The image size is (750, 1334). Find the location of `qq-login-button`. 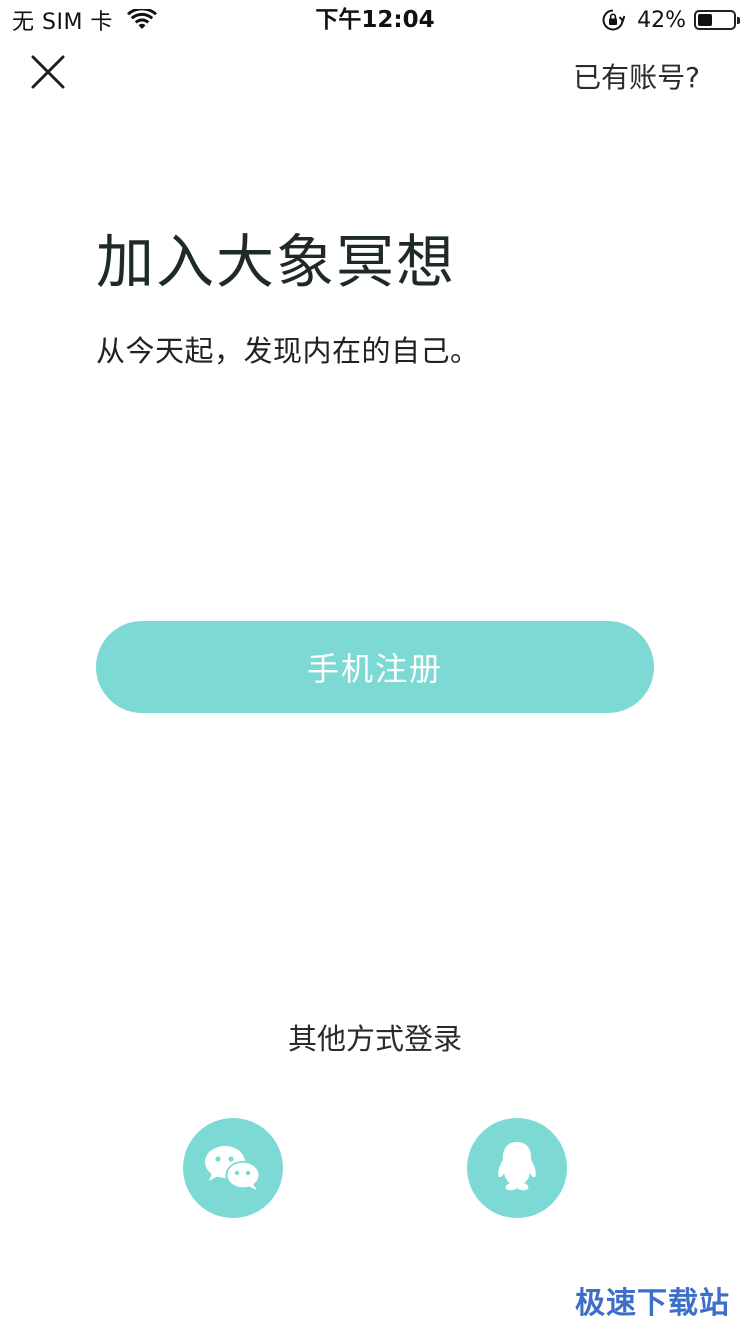

qq-login-button is located at coordinates (517, 1168).